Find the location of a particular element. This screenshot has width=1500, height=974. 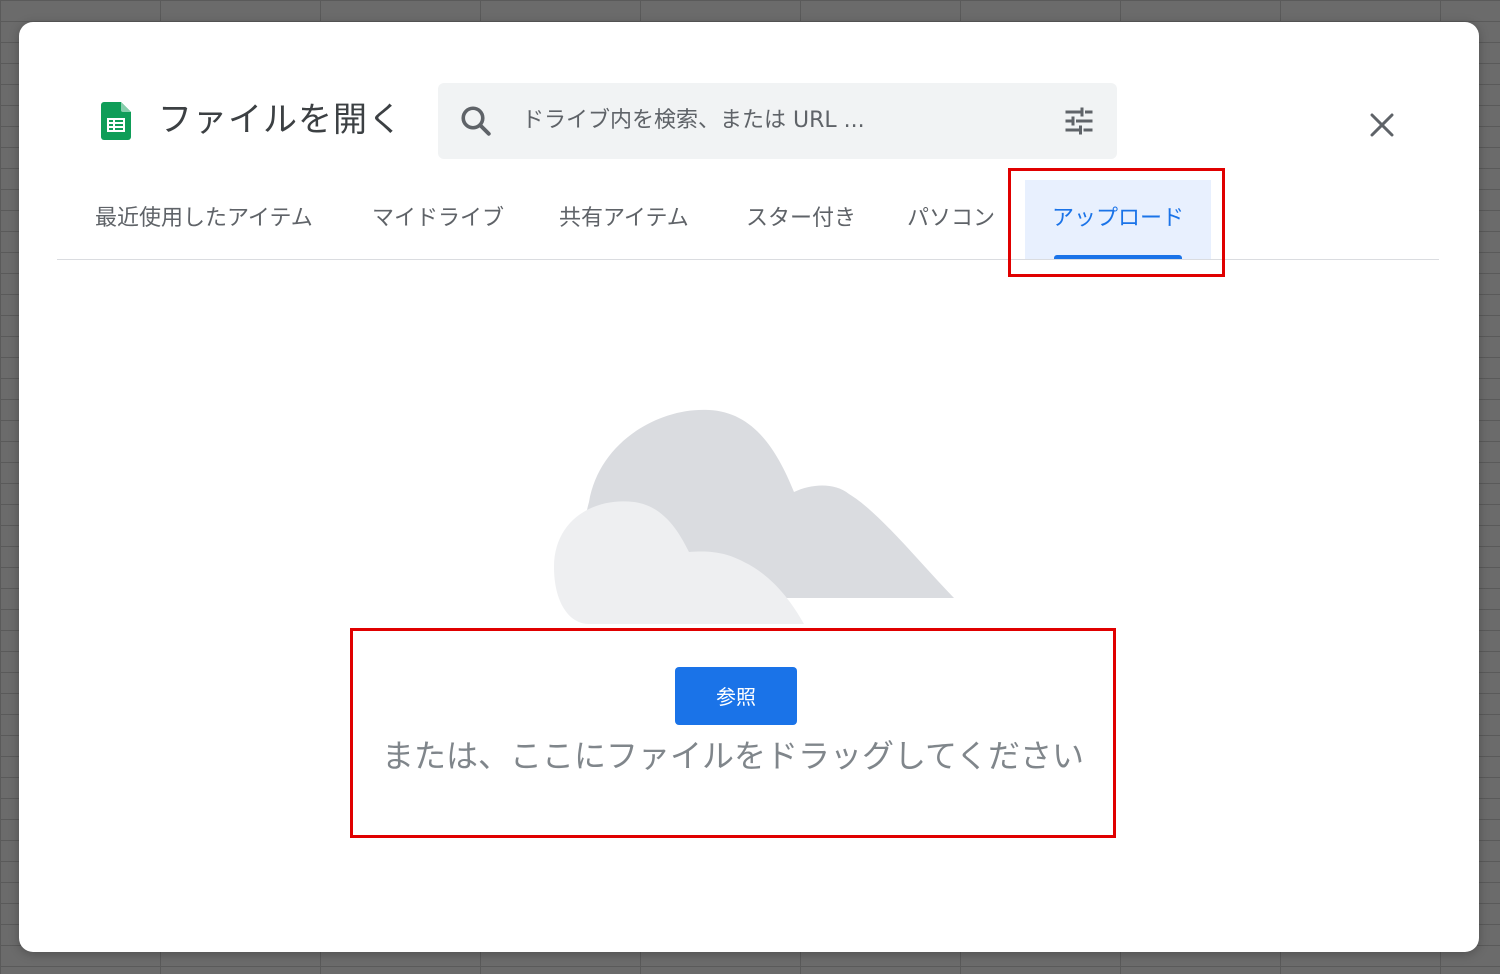

close-icon is located at coordinates (1382, 125).